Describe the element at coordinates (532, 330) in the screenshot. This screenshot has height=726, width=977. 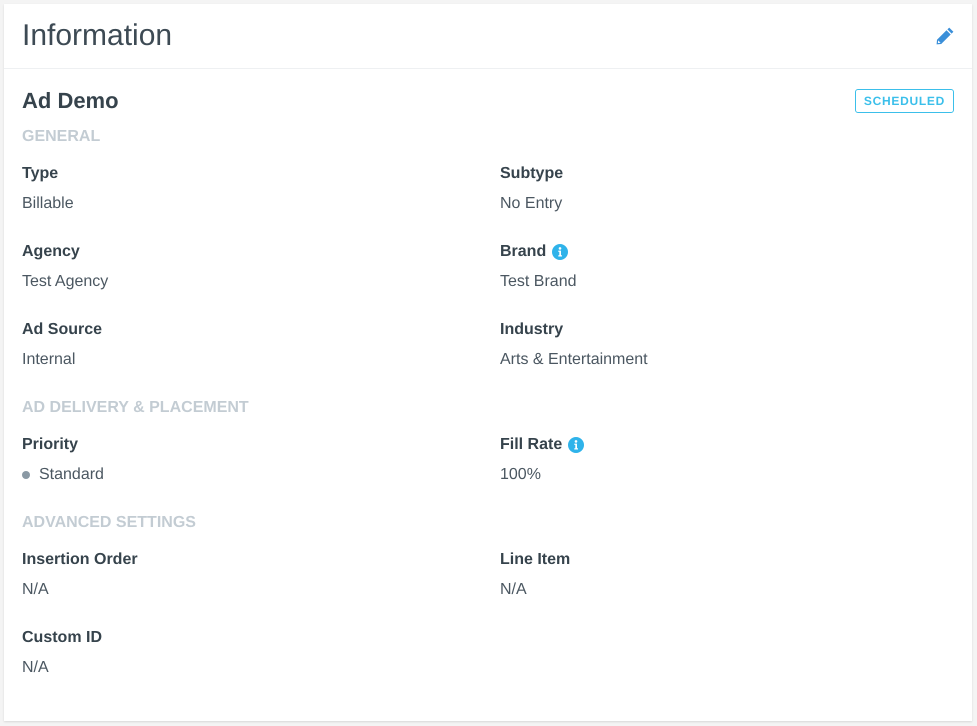
I see `field-label: Industry` at that location.